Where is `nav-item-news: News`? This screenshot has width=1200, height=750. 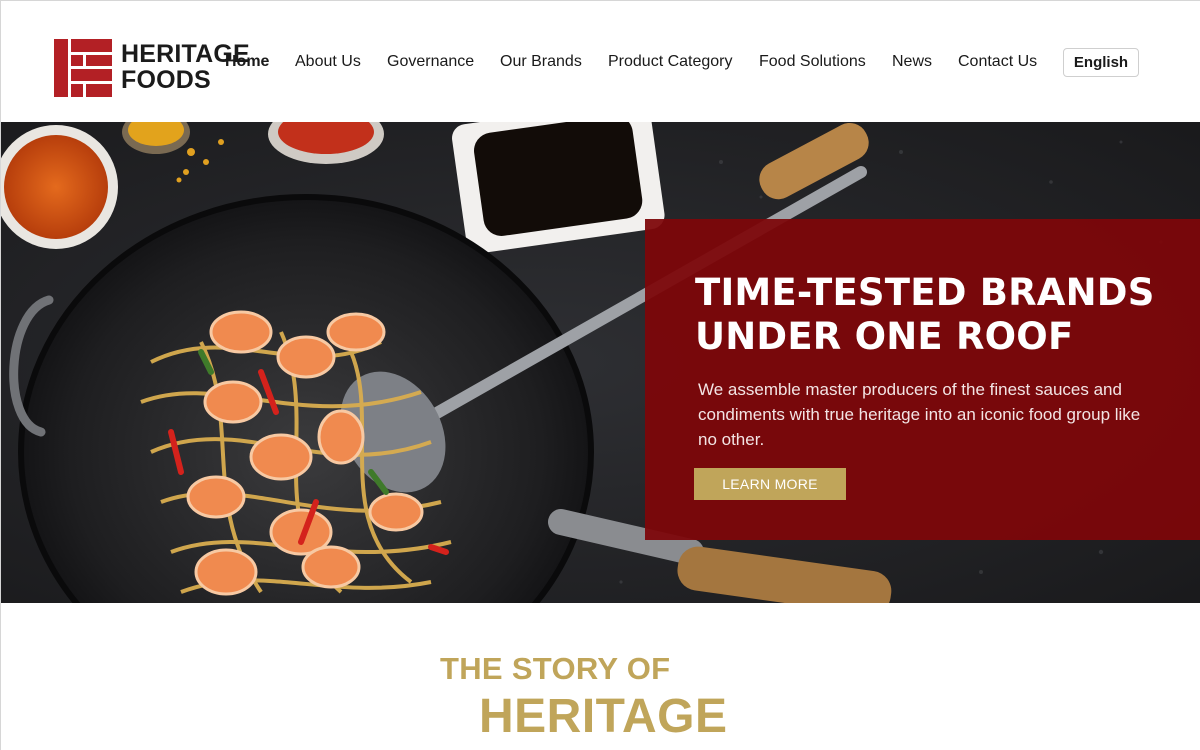 nav-item-news: News is located at coordinates (912, 62).